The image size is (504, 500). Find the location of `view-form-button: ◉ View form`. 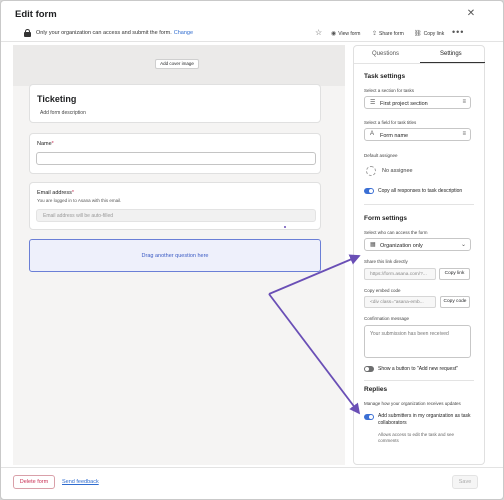

view-form-button: ◉ View form is located at coordinates (345, 33).